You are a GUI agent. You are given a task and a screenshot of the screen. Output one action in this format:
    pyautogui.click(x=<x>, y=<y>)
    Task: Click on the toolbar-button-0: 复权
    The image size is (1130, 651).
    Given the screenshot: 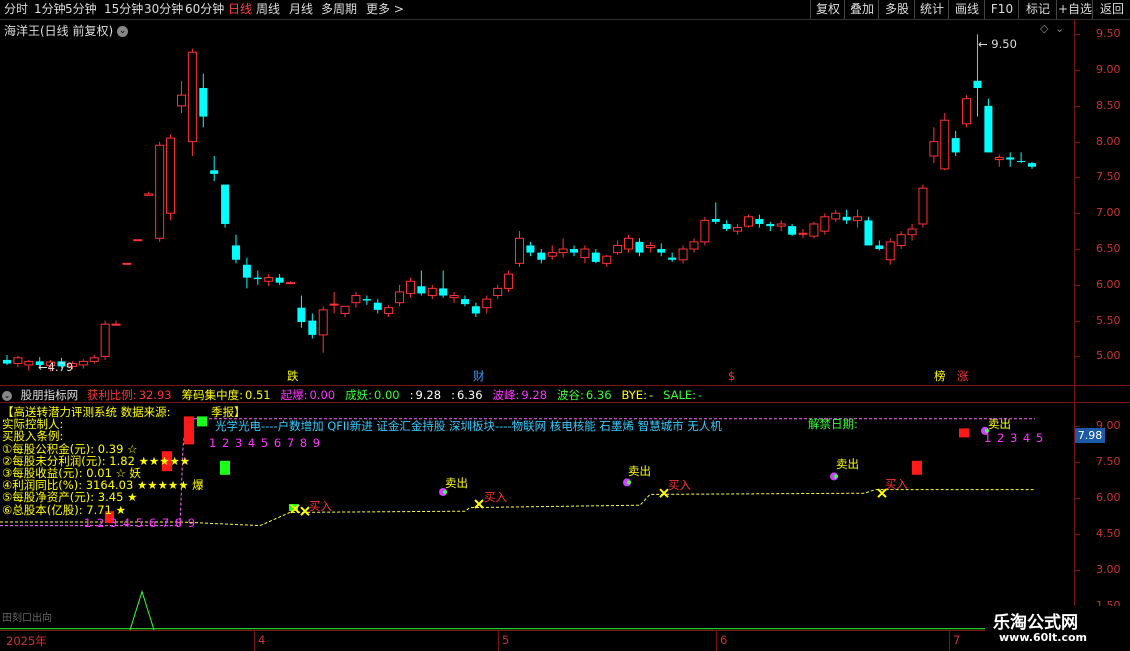 What is the action you would take?
    pyautogui.click(x=827, y=9)
    